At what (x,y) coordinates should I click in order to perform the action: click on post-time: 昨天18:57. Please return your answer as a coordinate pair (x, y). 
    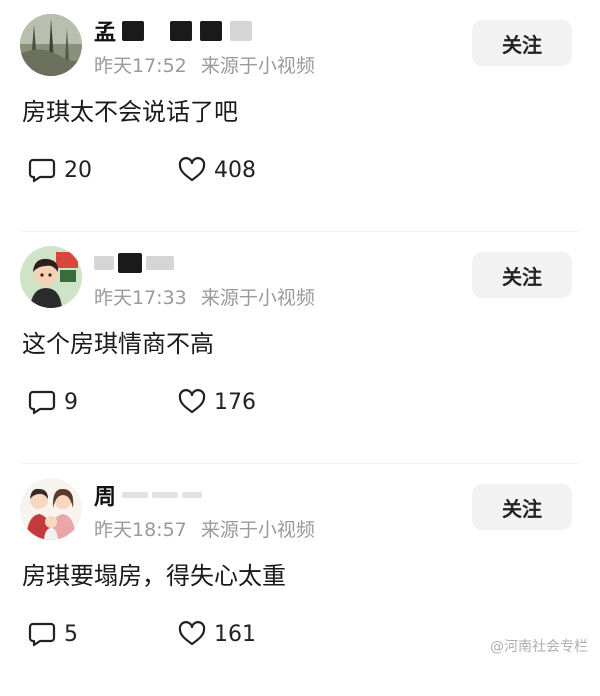
    Looking at the image, I should click on (140, 530).